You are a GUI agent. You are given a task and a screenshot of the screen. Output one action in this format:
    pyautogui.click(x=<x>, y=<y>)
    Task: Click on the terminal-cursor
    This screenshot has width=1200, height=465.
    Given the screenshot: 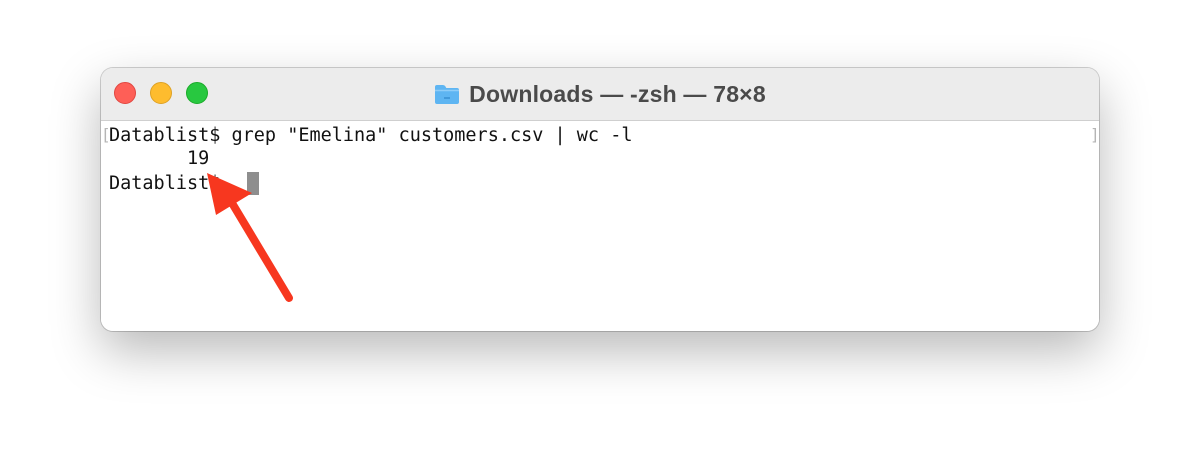 What is the action you would take?
    pyautogui.click(x=253, y=183)
    